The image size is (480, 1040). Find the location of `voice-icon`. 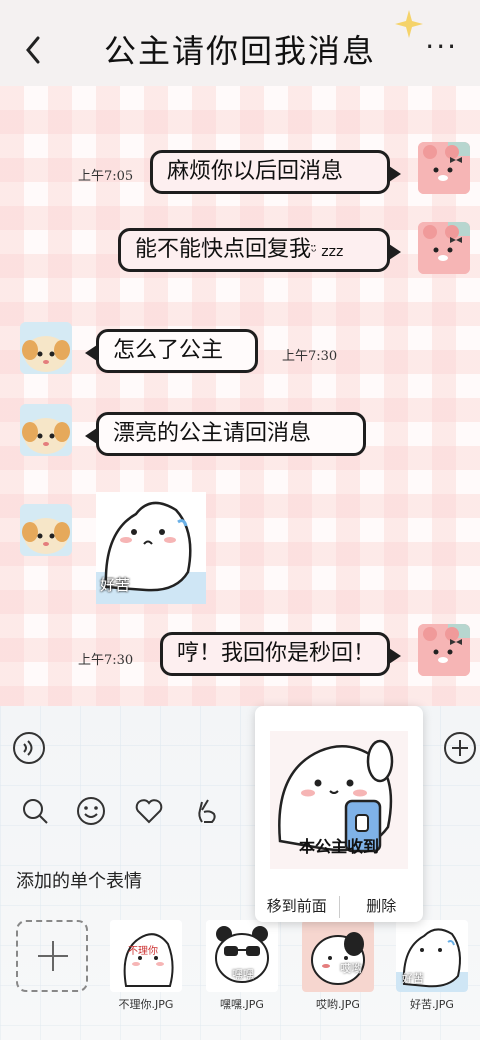

voice-icon is located at coordinates (29, 748).